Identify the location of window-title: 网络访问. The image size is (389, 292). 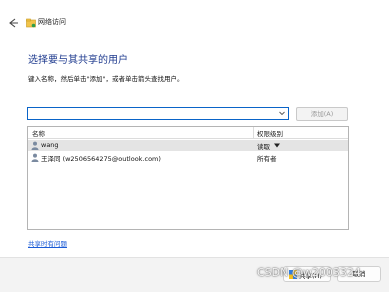
(52, 22).